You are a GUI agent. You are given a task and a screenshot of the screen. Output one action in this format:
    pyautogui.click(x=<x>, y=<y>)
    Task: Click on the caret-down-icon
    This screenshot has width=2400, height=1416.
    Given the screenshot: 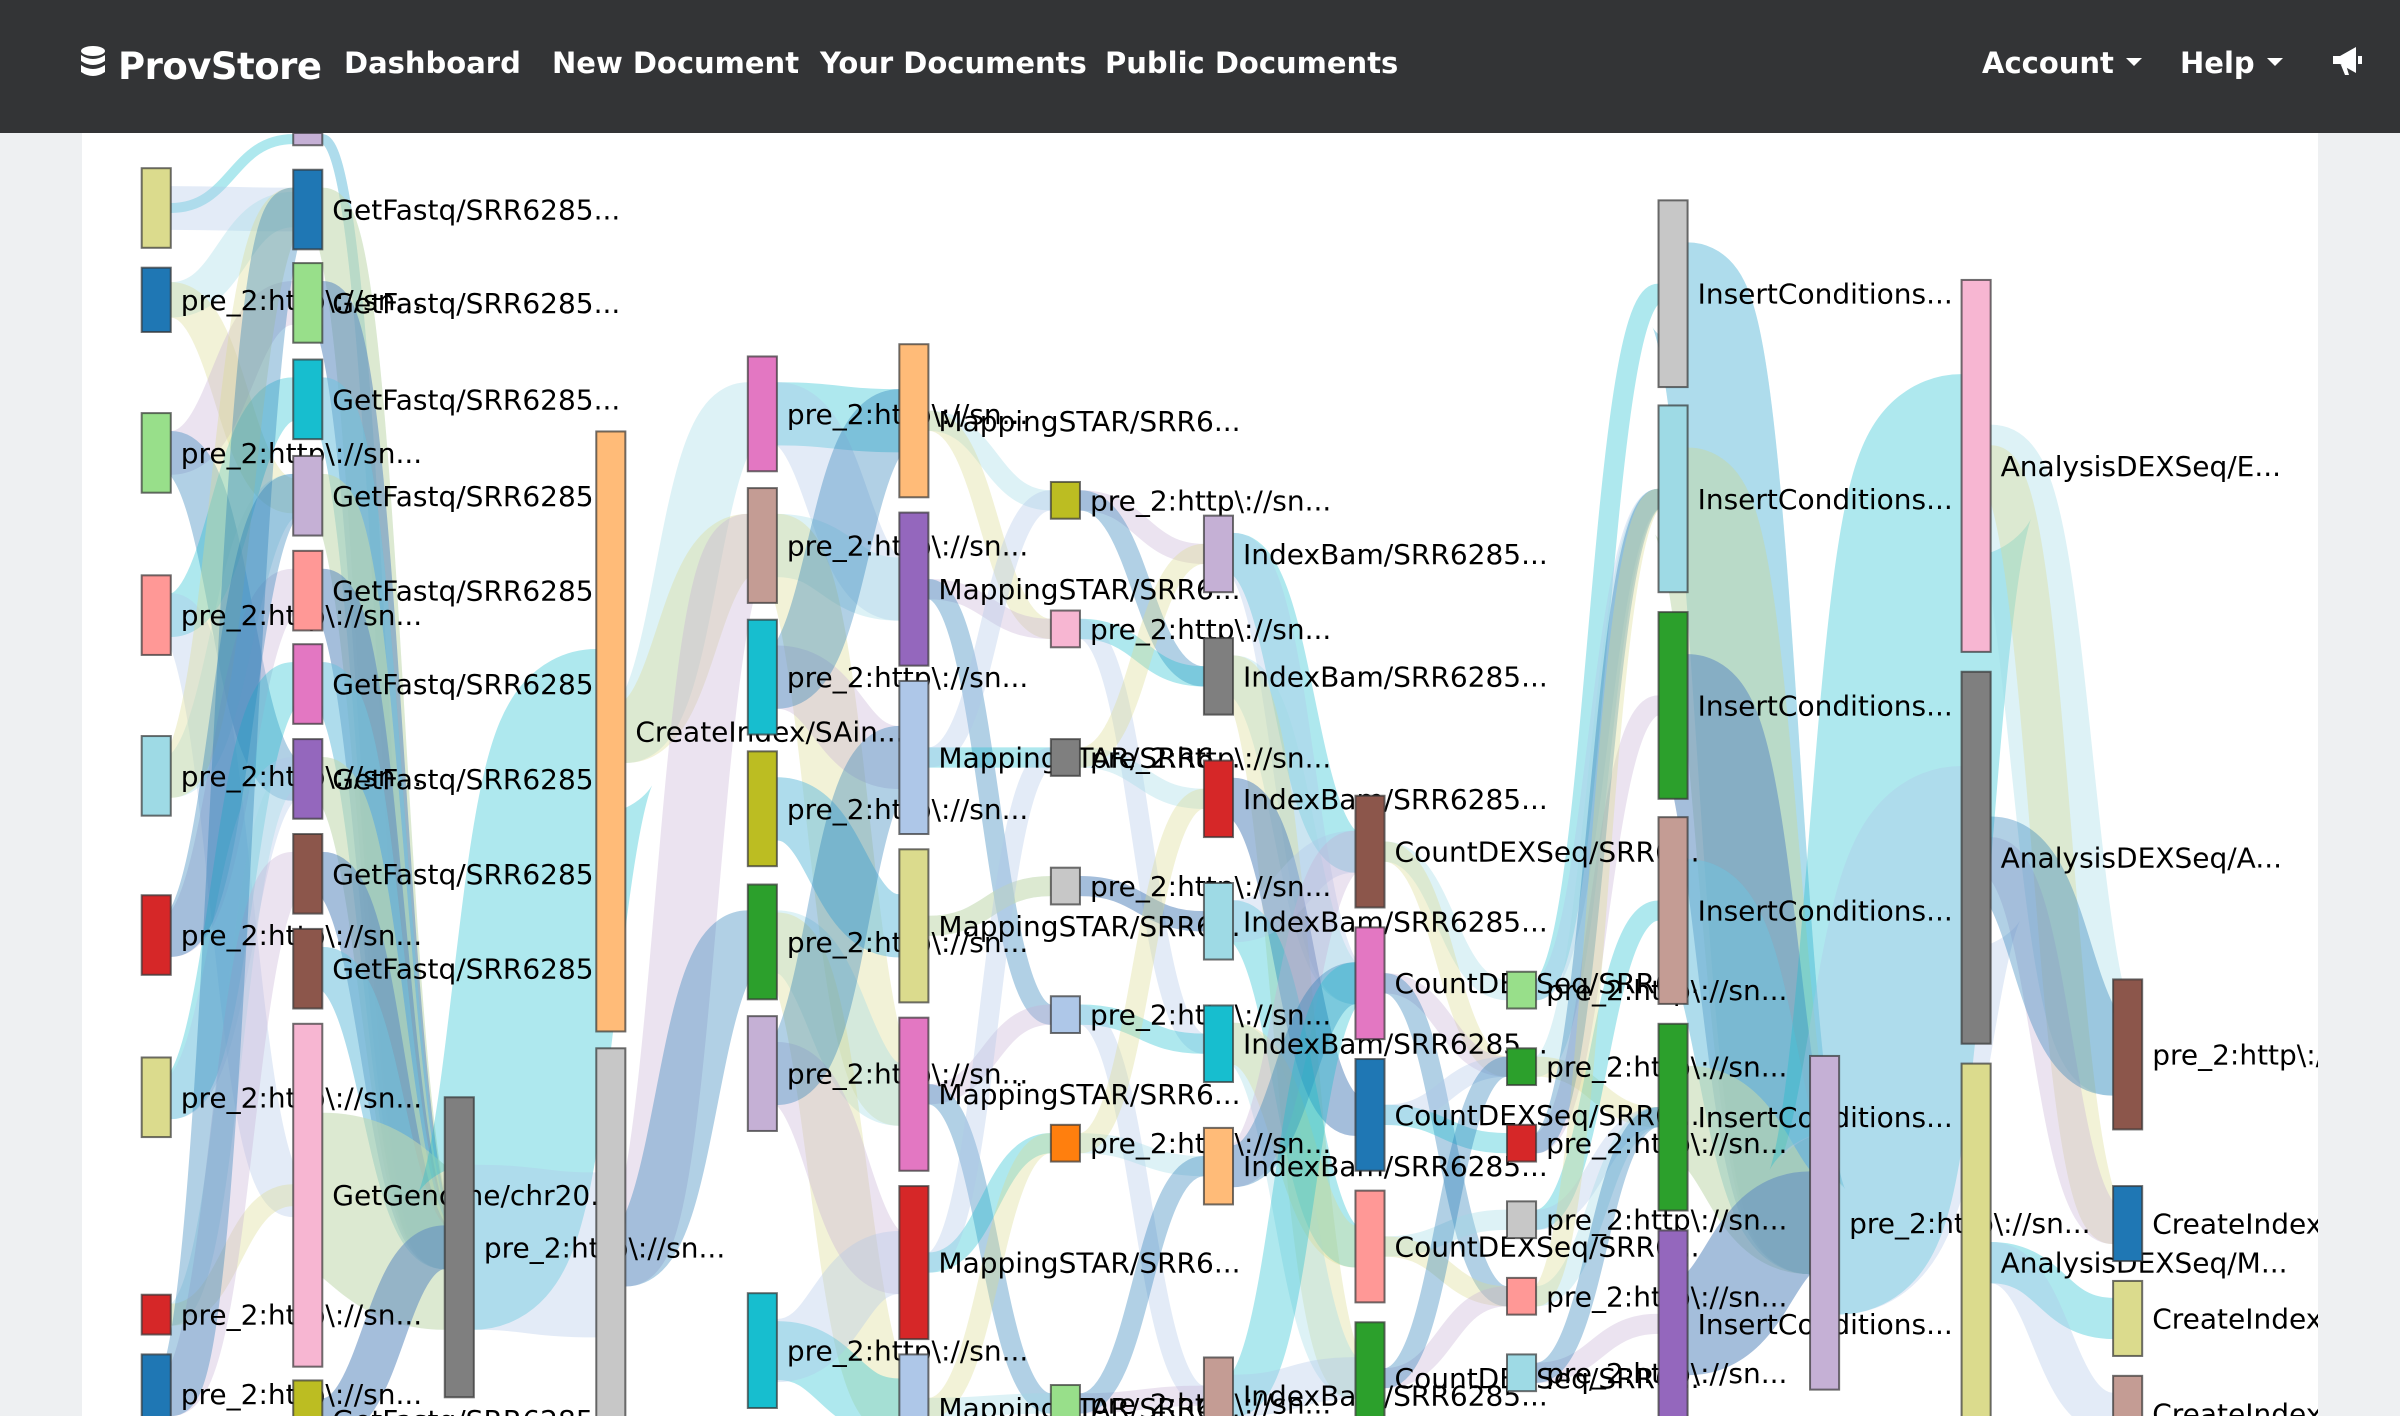 What is the action you would take?
    pyautogui.click(x=2274, y=62)
    